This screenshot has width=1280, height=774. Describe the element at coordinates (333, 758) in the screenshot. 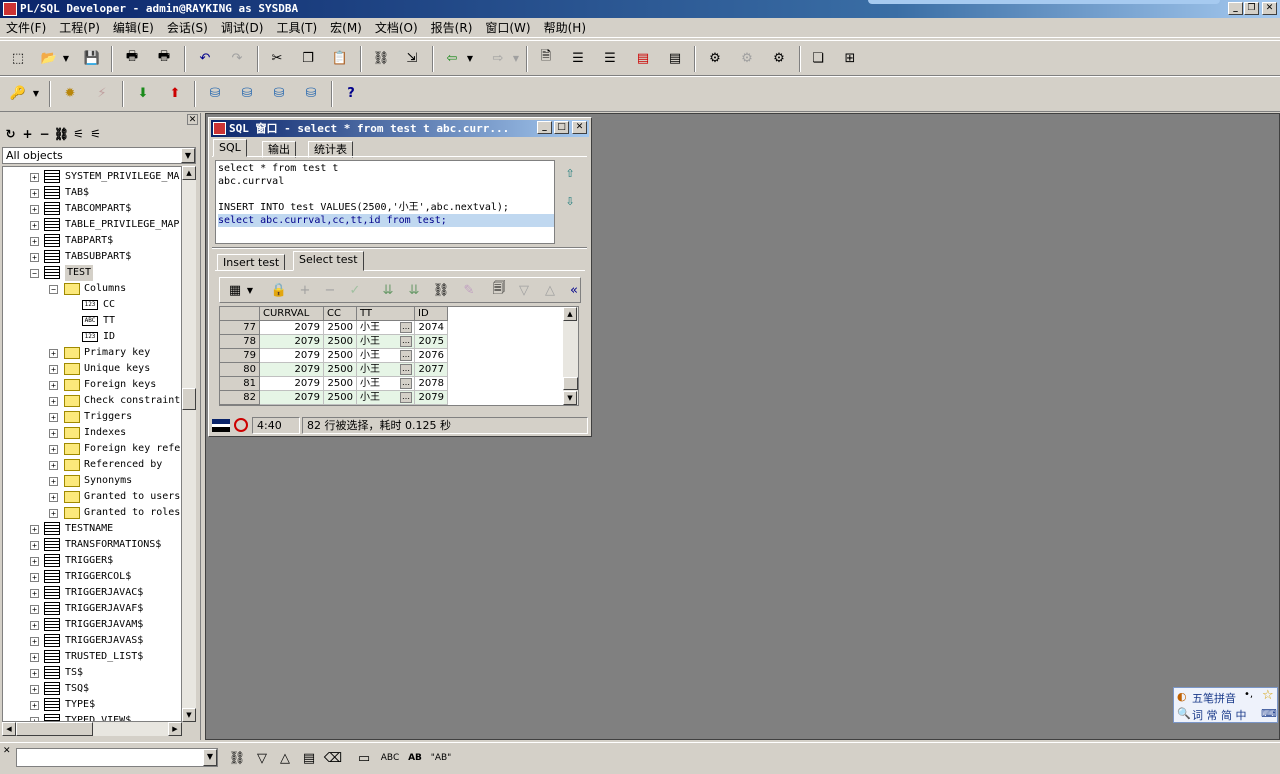

I see `eraser-icon: ⌫` at that location.